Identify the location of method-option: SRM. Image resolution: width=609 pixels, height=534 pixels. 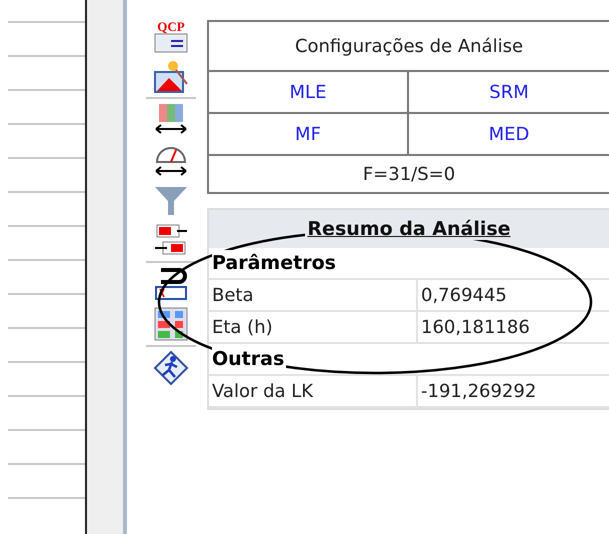
(509, 93).